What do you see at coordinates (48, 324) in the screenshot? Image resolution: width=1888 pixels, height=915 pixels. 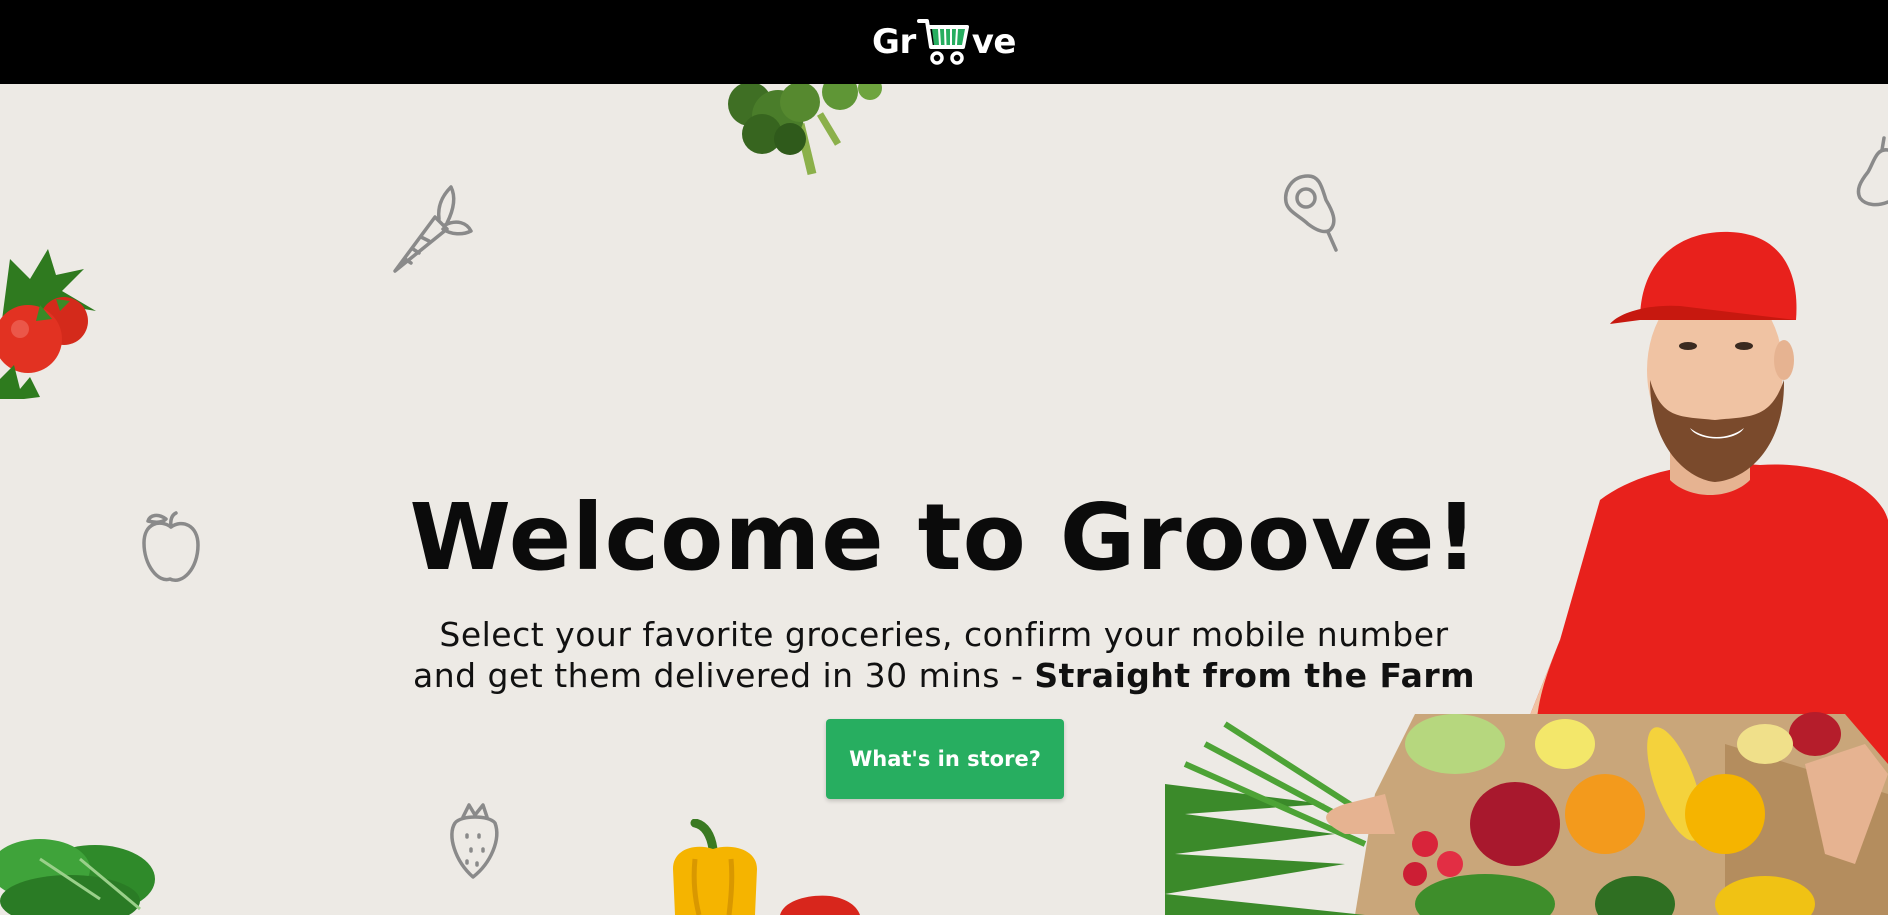 I see `tomato-image` at bounding box center [48, 324].